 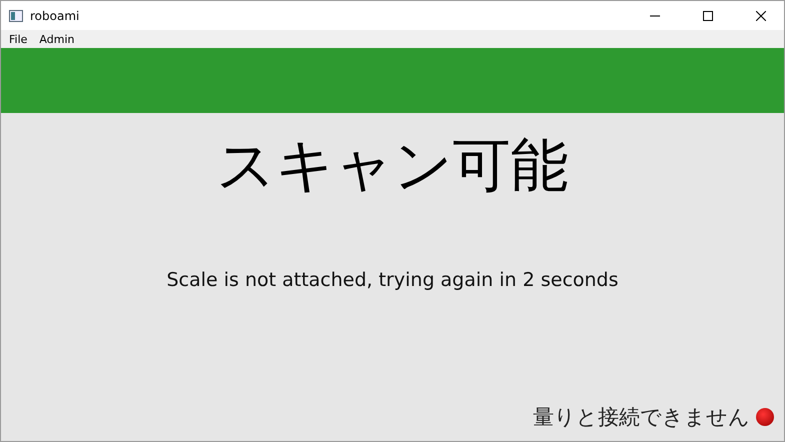 What do you see at coordinates (56, 39) in the screenshot?
I see `menu-item: Admin` at bounding box center [56, 39].